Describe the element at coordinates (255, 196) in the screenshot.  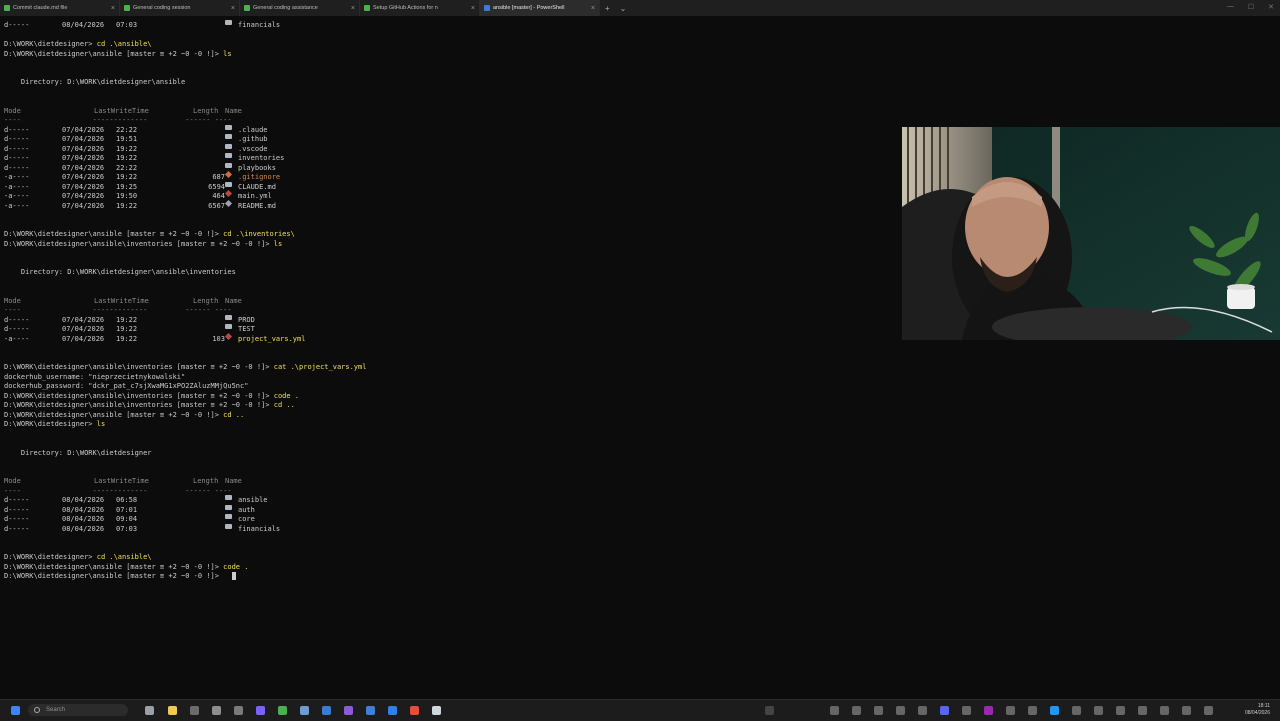
I see `terminal-cell: main.yml` at that location.